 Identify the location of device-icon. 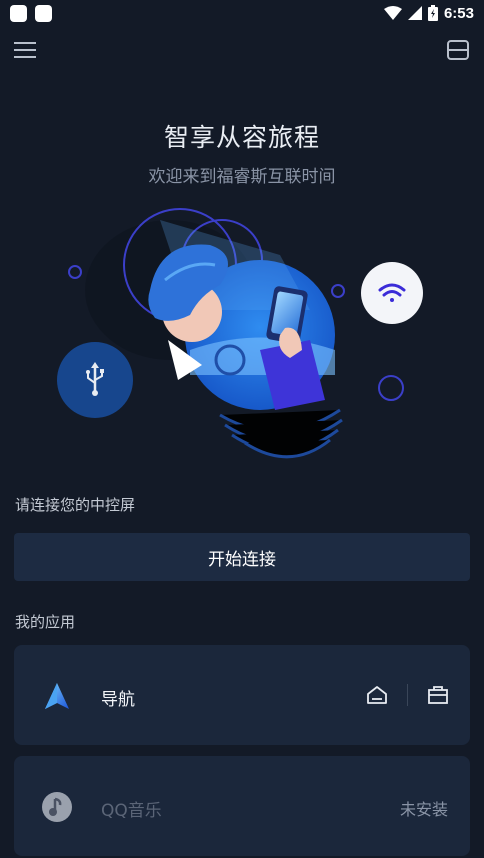
(458, 50).